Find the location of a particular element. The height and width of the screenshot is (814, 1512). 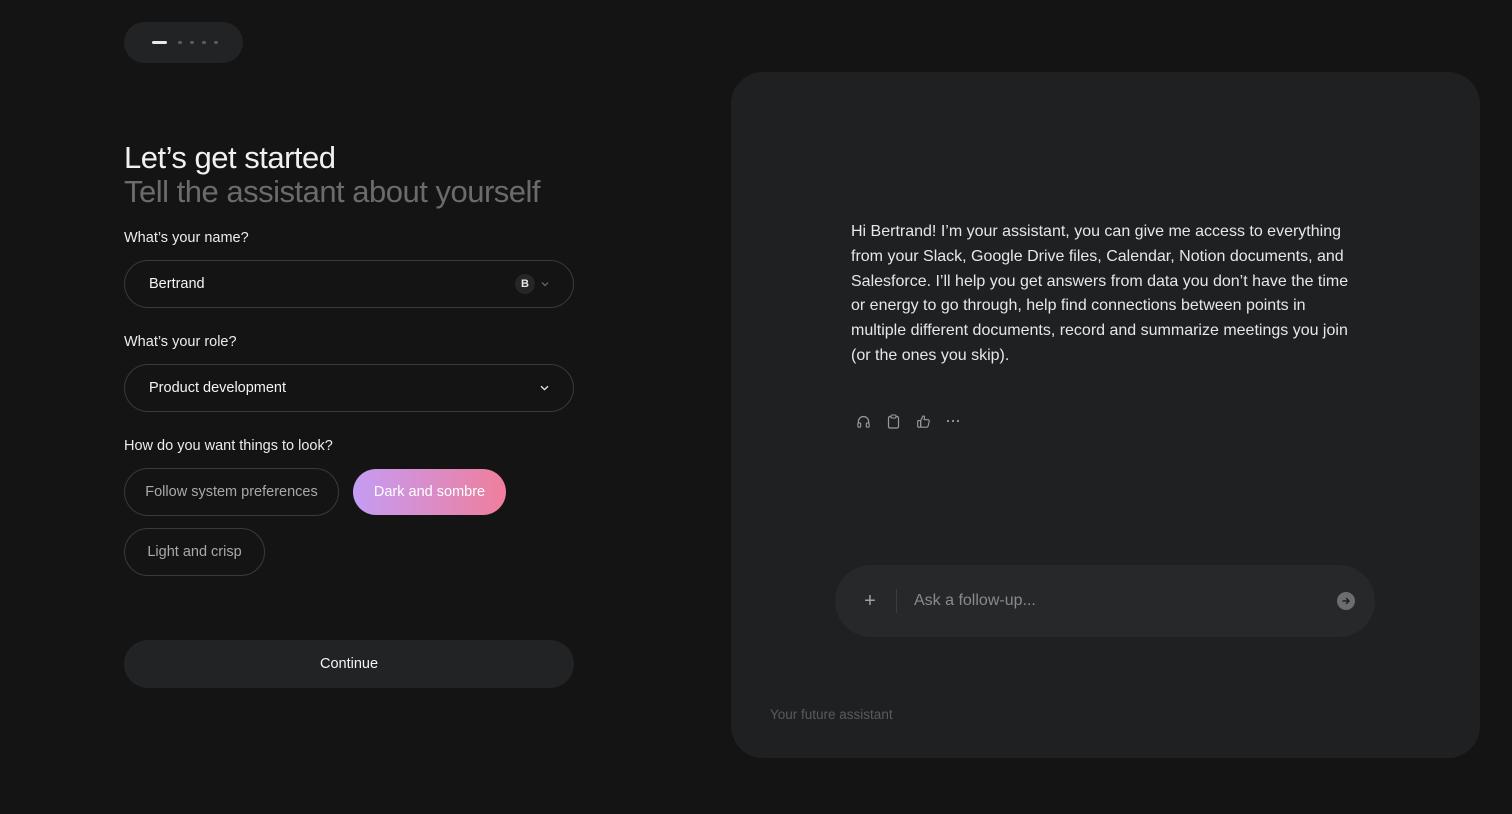

role-select: Product development is located at coordinates (349, 388).